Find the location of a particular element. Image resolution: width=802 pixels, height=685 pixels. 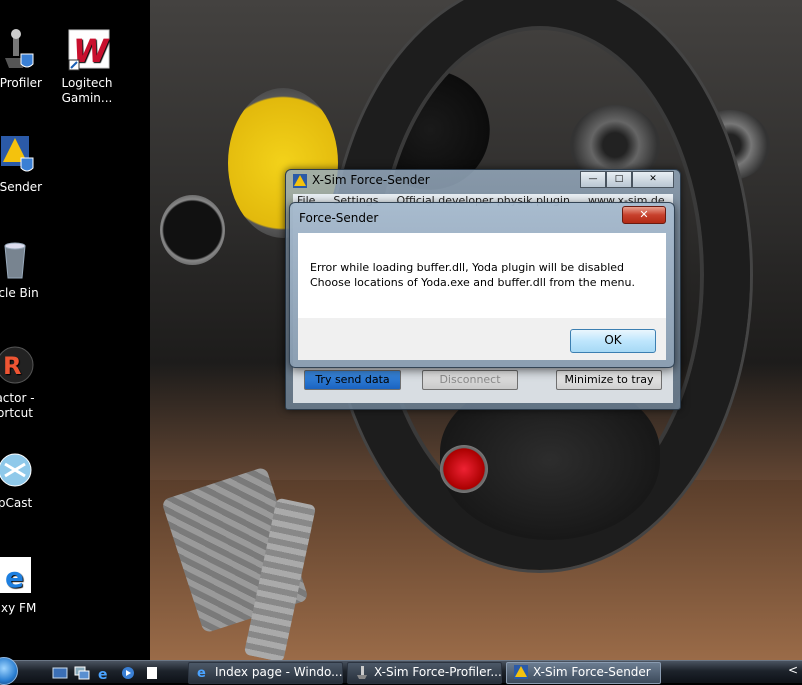

minimize-button: — is located at coordinates (593, 179).